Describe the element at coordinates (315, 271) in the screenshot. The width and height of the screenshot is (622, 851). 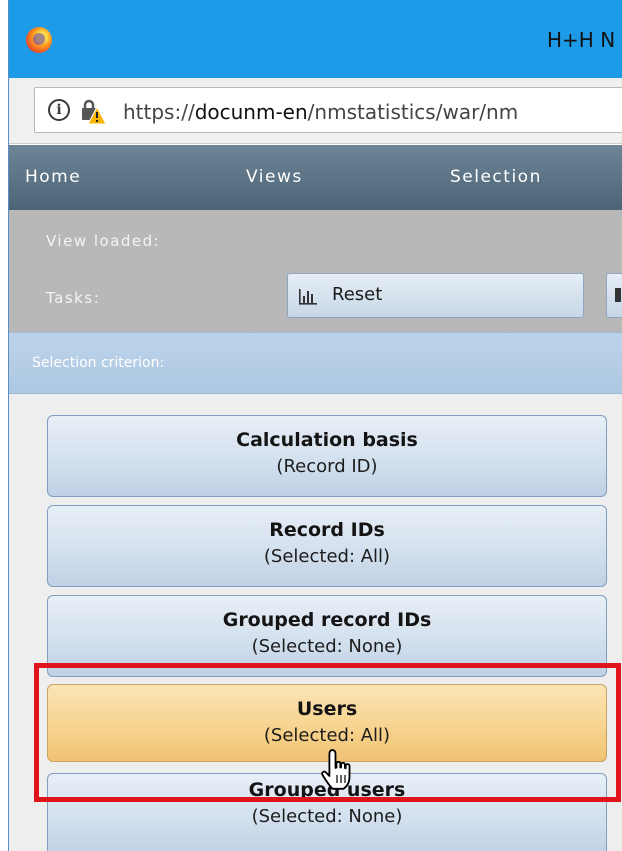
I see `task-panel: View loaded: Tasks: Reset` at that location.